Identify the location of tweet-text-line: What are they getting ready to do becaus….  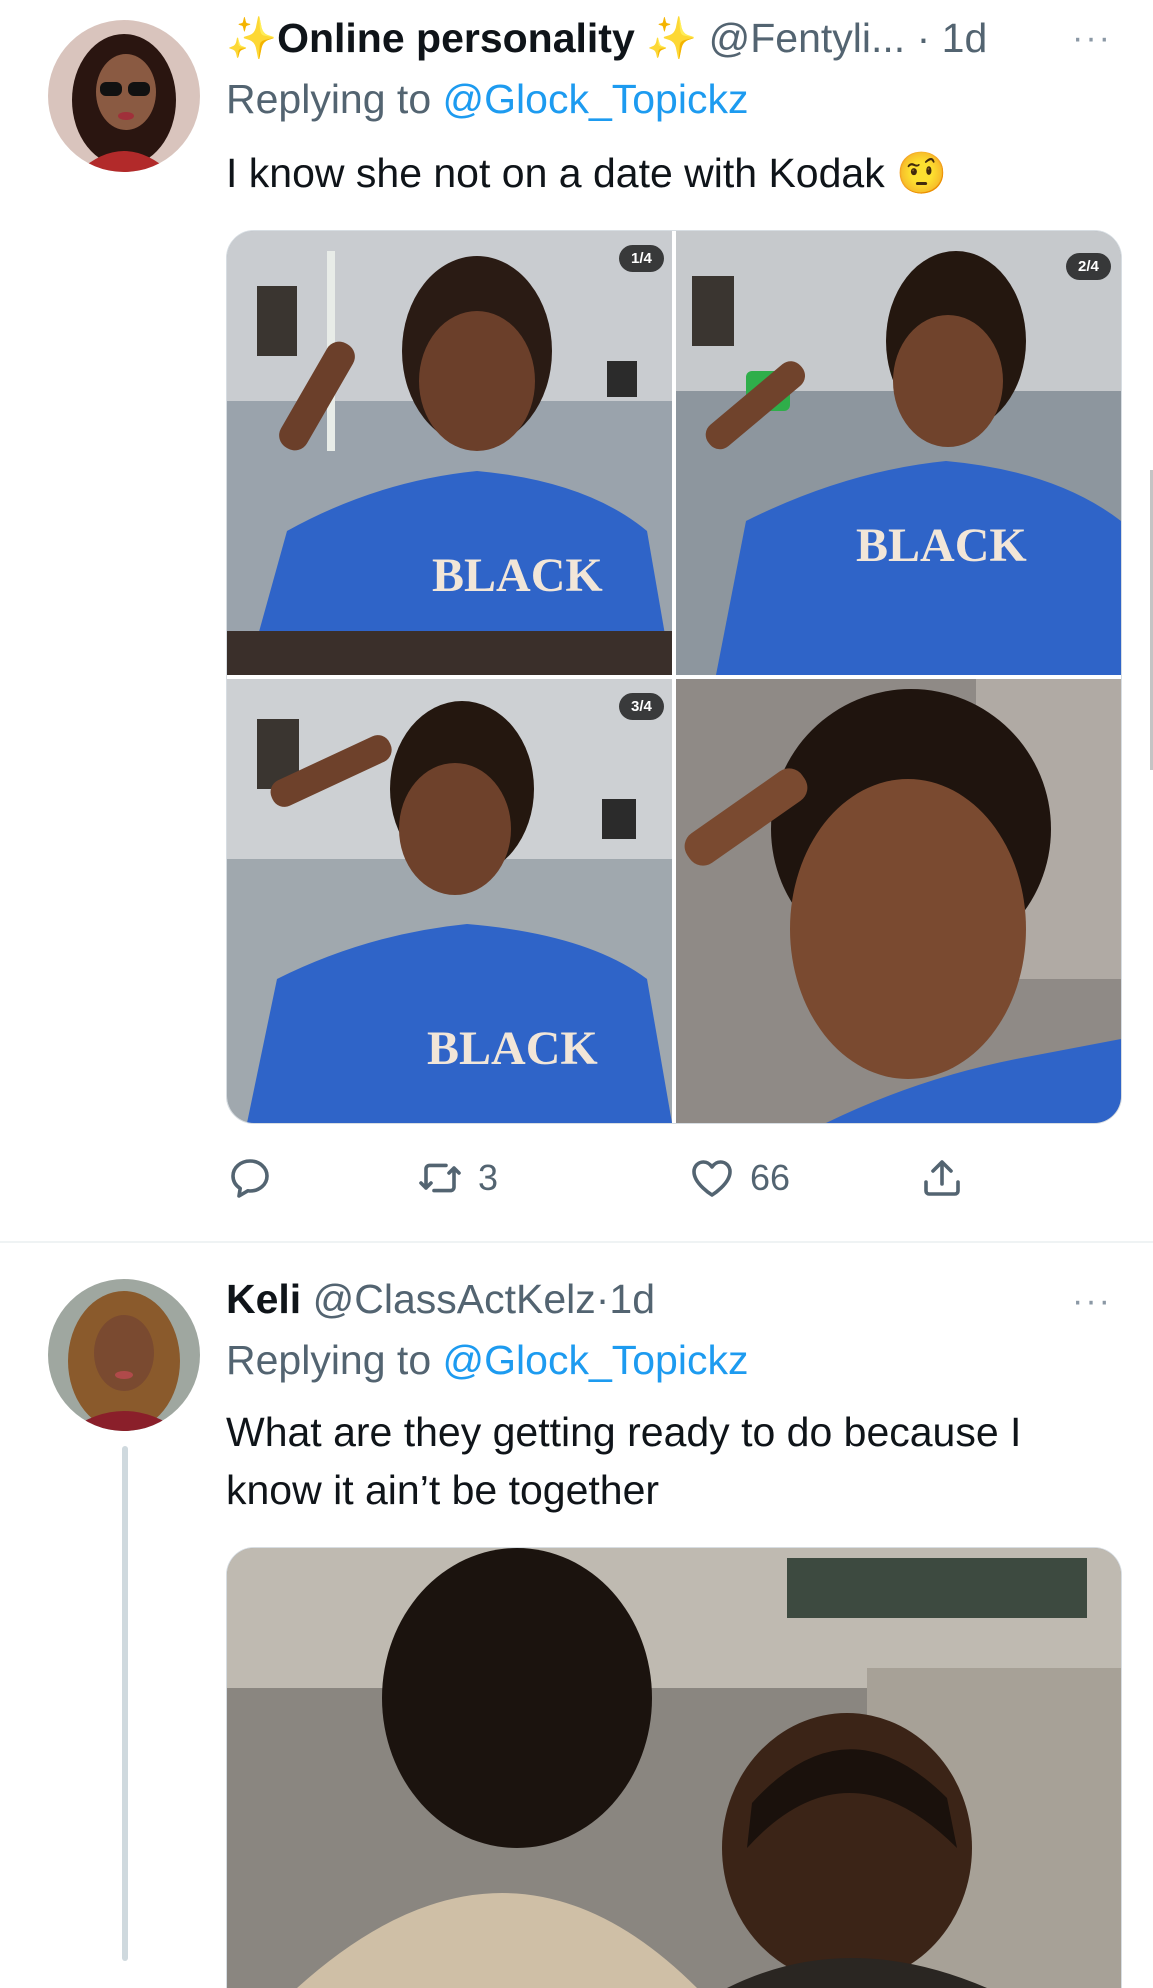
(624, 1432).